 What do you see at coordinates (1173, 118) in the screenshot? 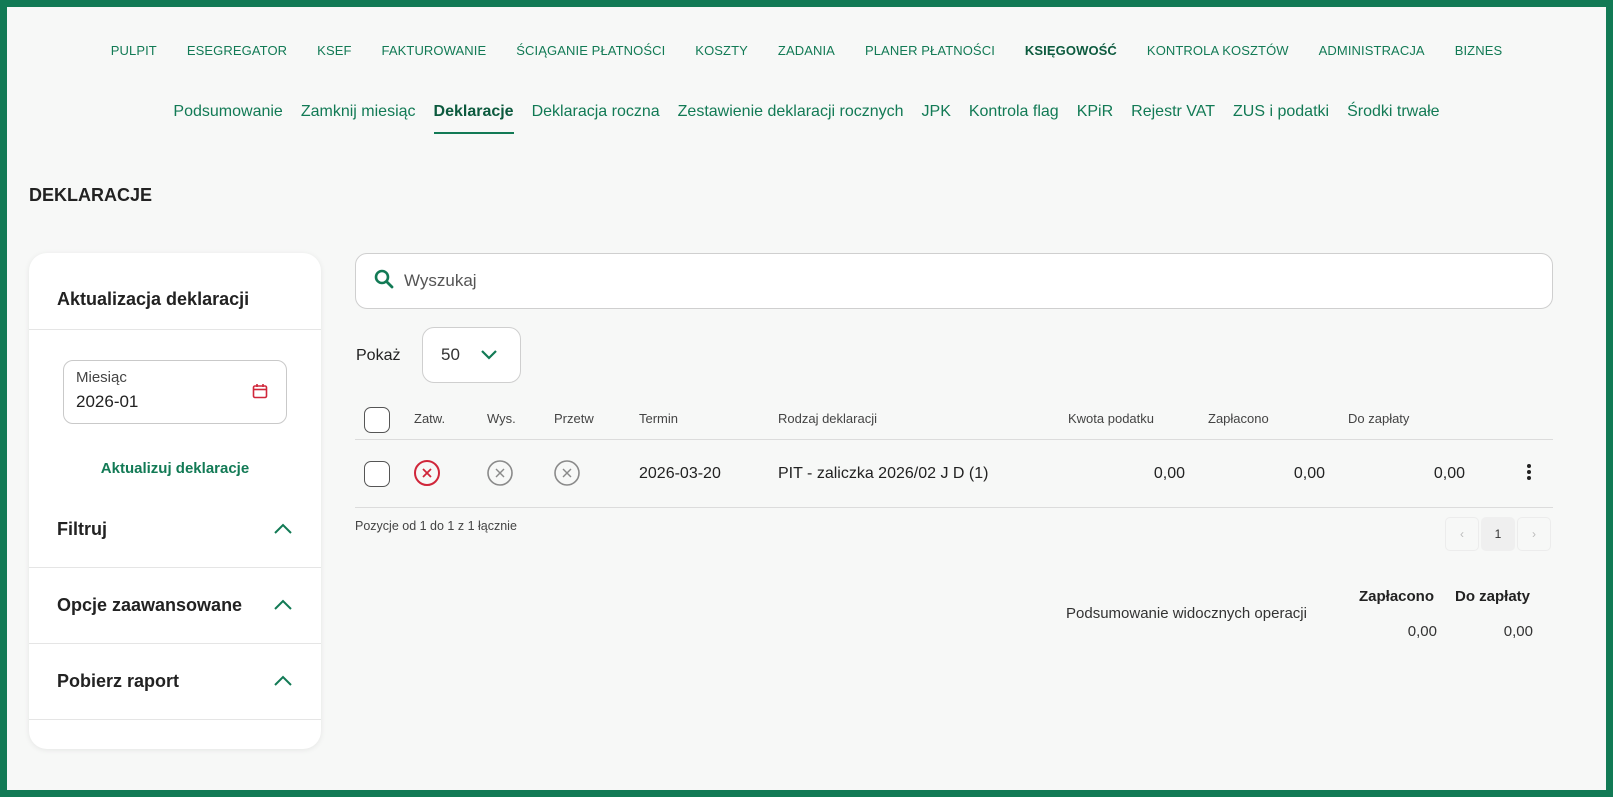
I see `subnav-rejestr-vat: Rejestr VAT` at bounding box center [1173, 118].